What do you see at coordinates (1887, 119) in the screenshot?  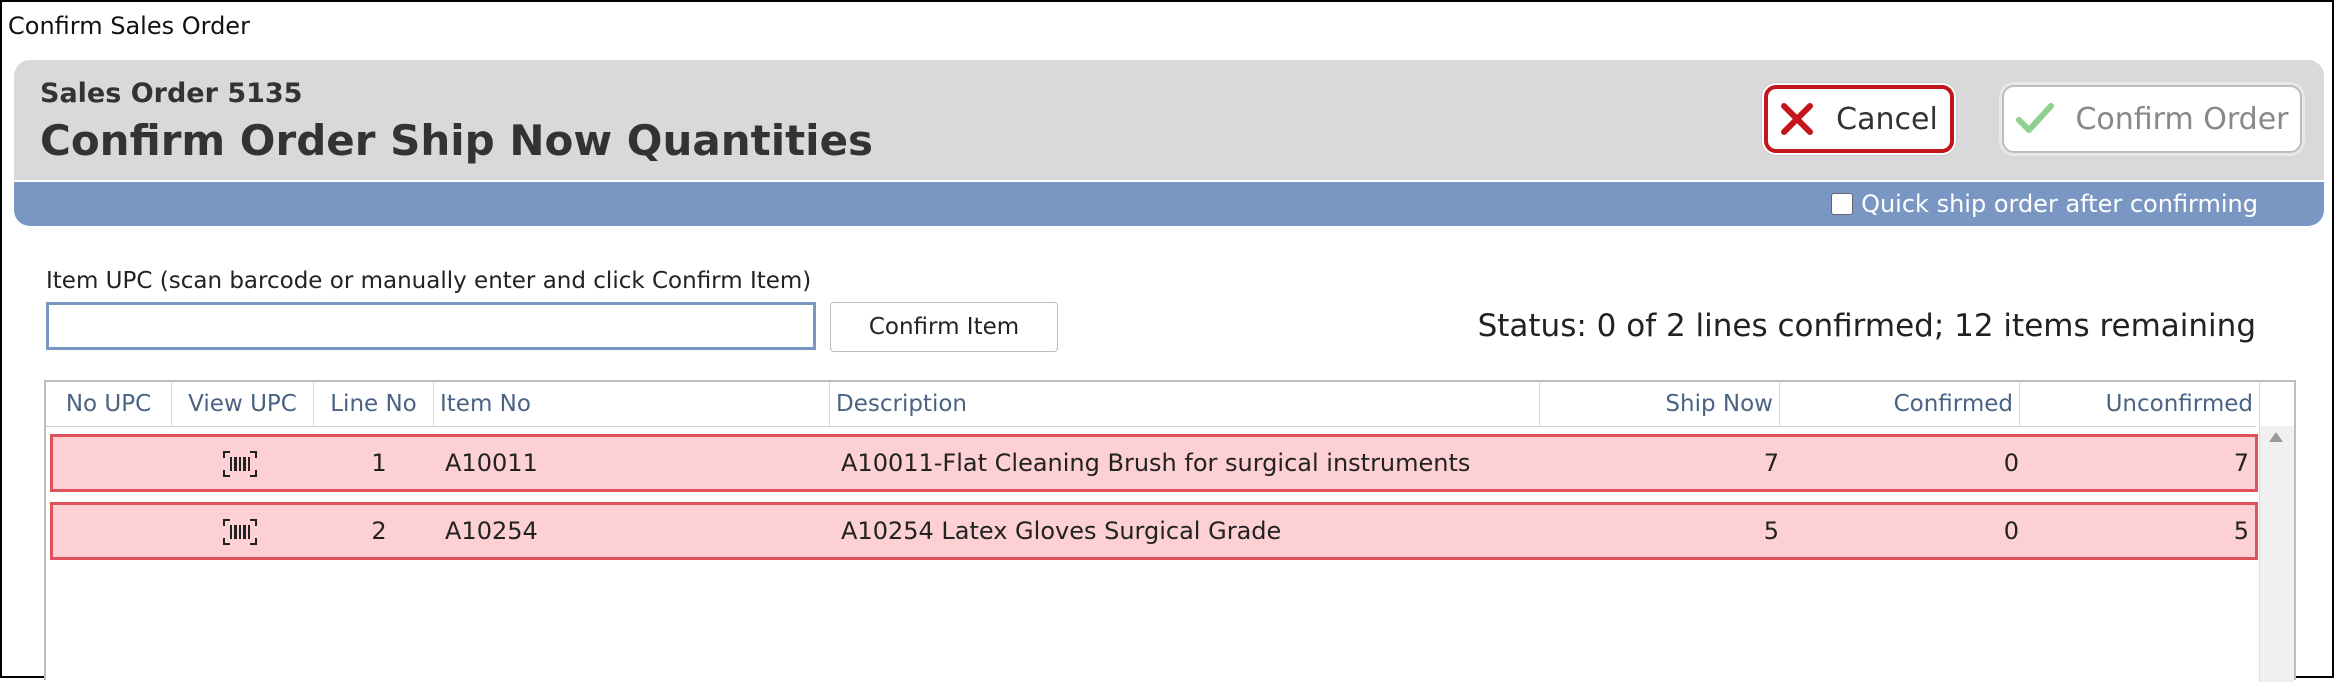 I see `cancel-label: Cancel` at bounding box center [1887, 119].